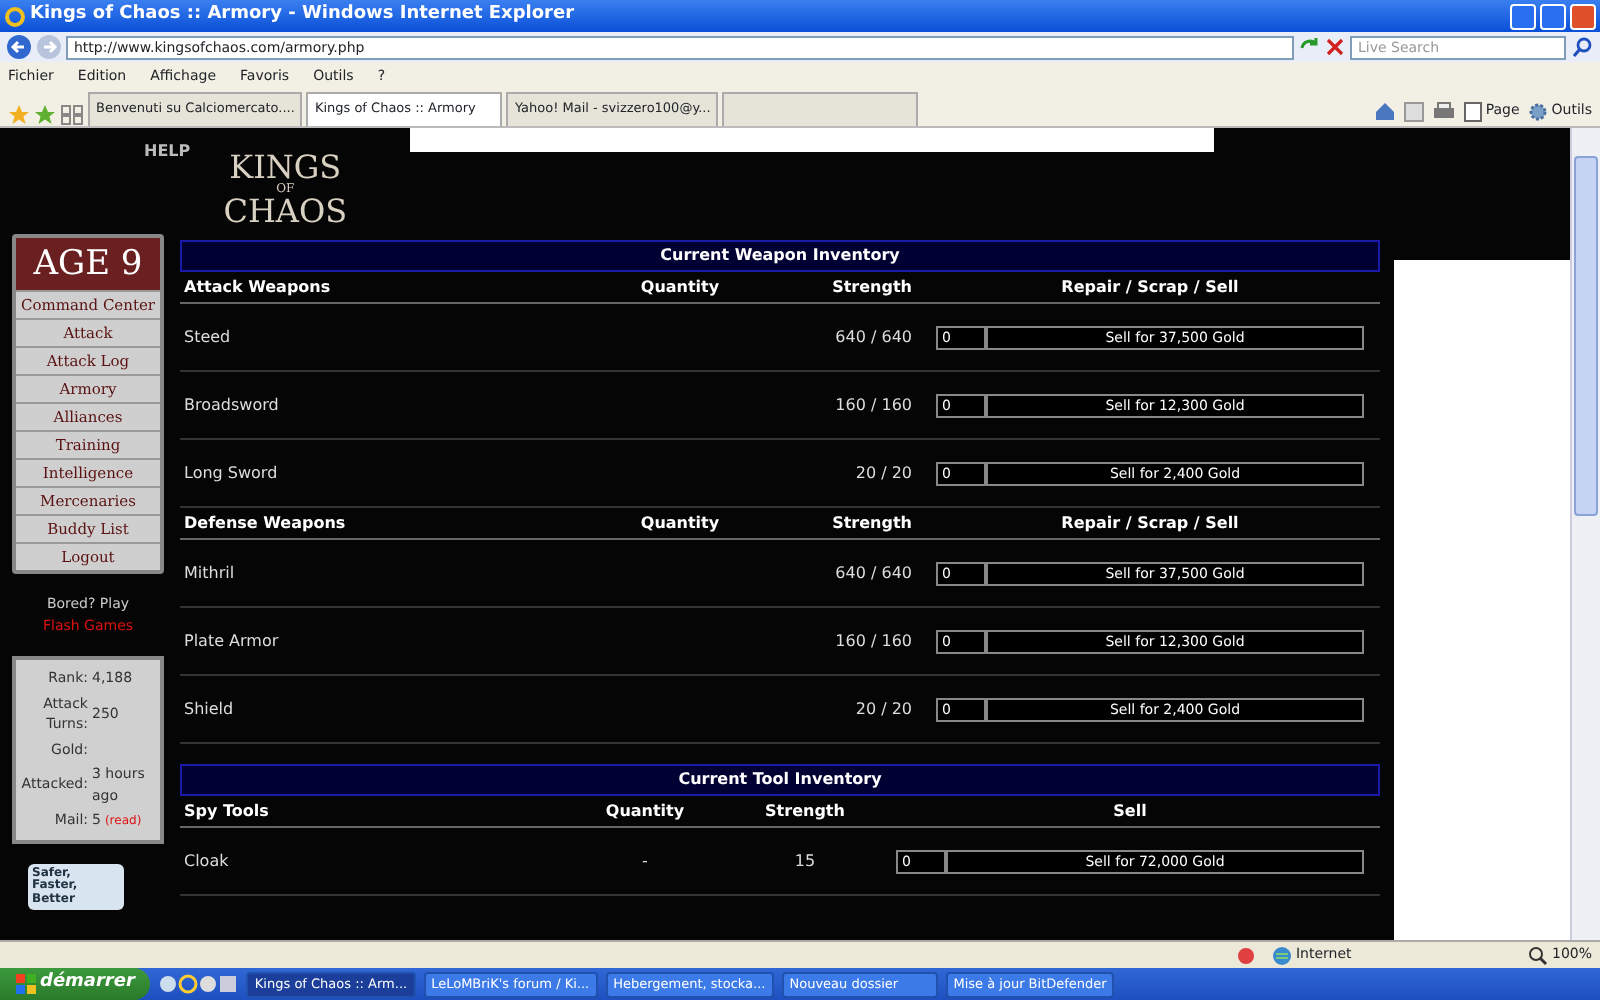  Describe the element at coordinates (1472, 111) in the screenshot. I see `page-icon` at that location.